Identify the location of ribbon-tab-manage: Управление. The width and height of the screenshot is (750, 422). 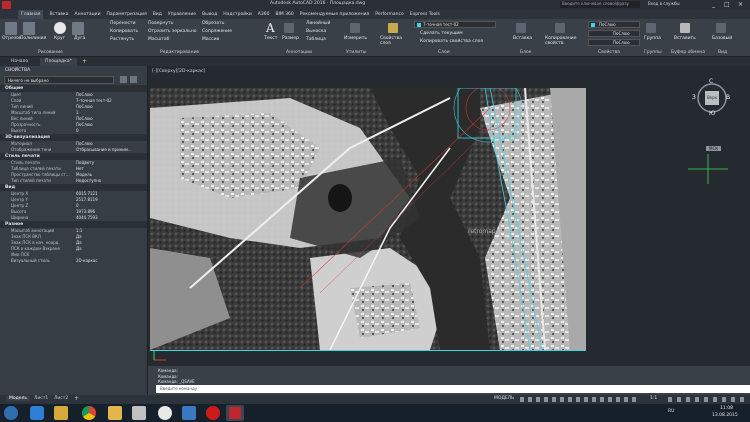
(182, 14).